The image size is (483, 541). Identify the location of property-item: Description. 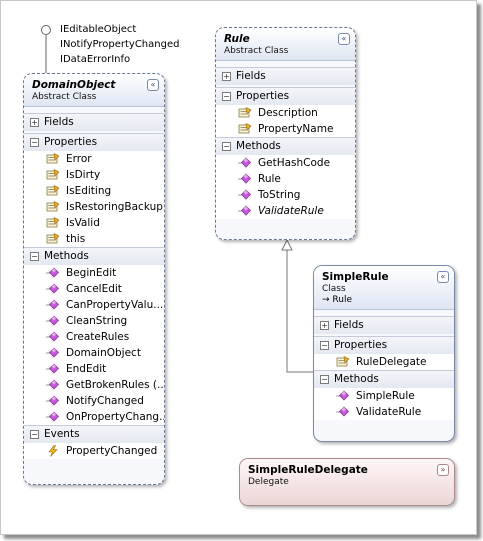
(285, 113).